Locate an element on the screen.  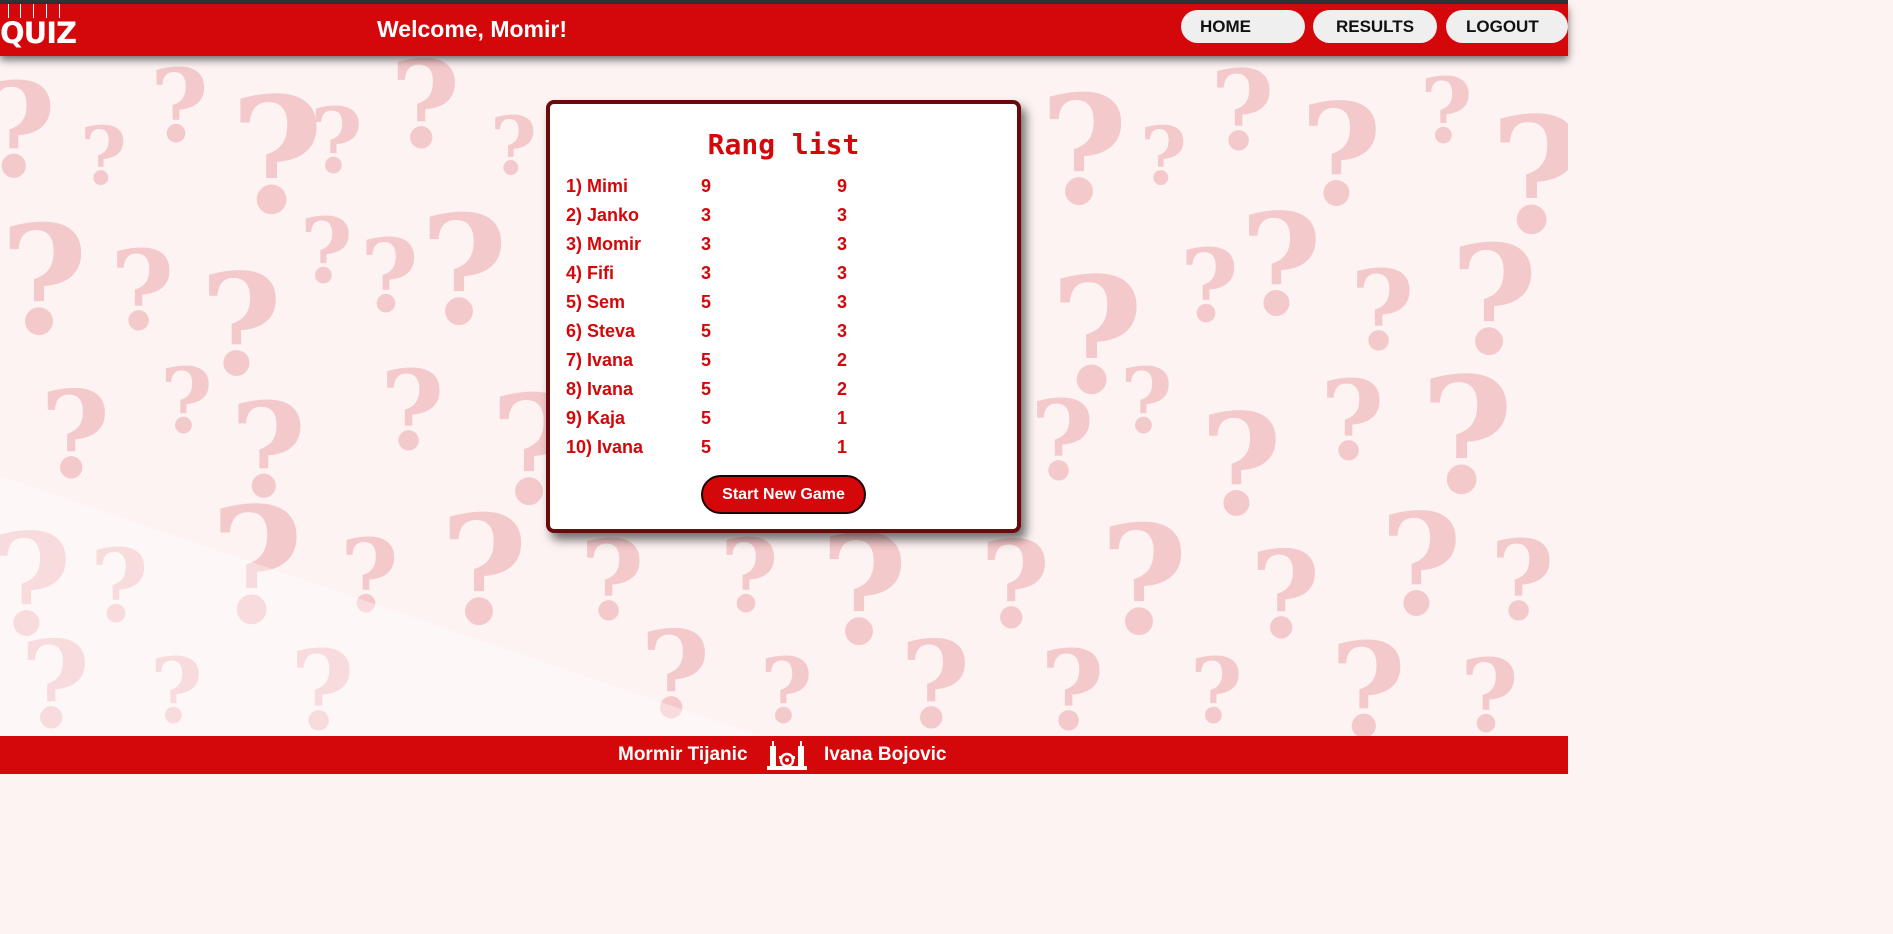
footer: Mormir Tijanic Ivana Bojovic is located at coordinates (784, 755).